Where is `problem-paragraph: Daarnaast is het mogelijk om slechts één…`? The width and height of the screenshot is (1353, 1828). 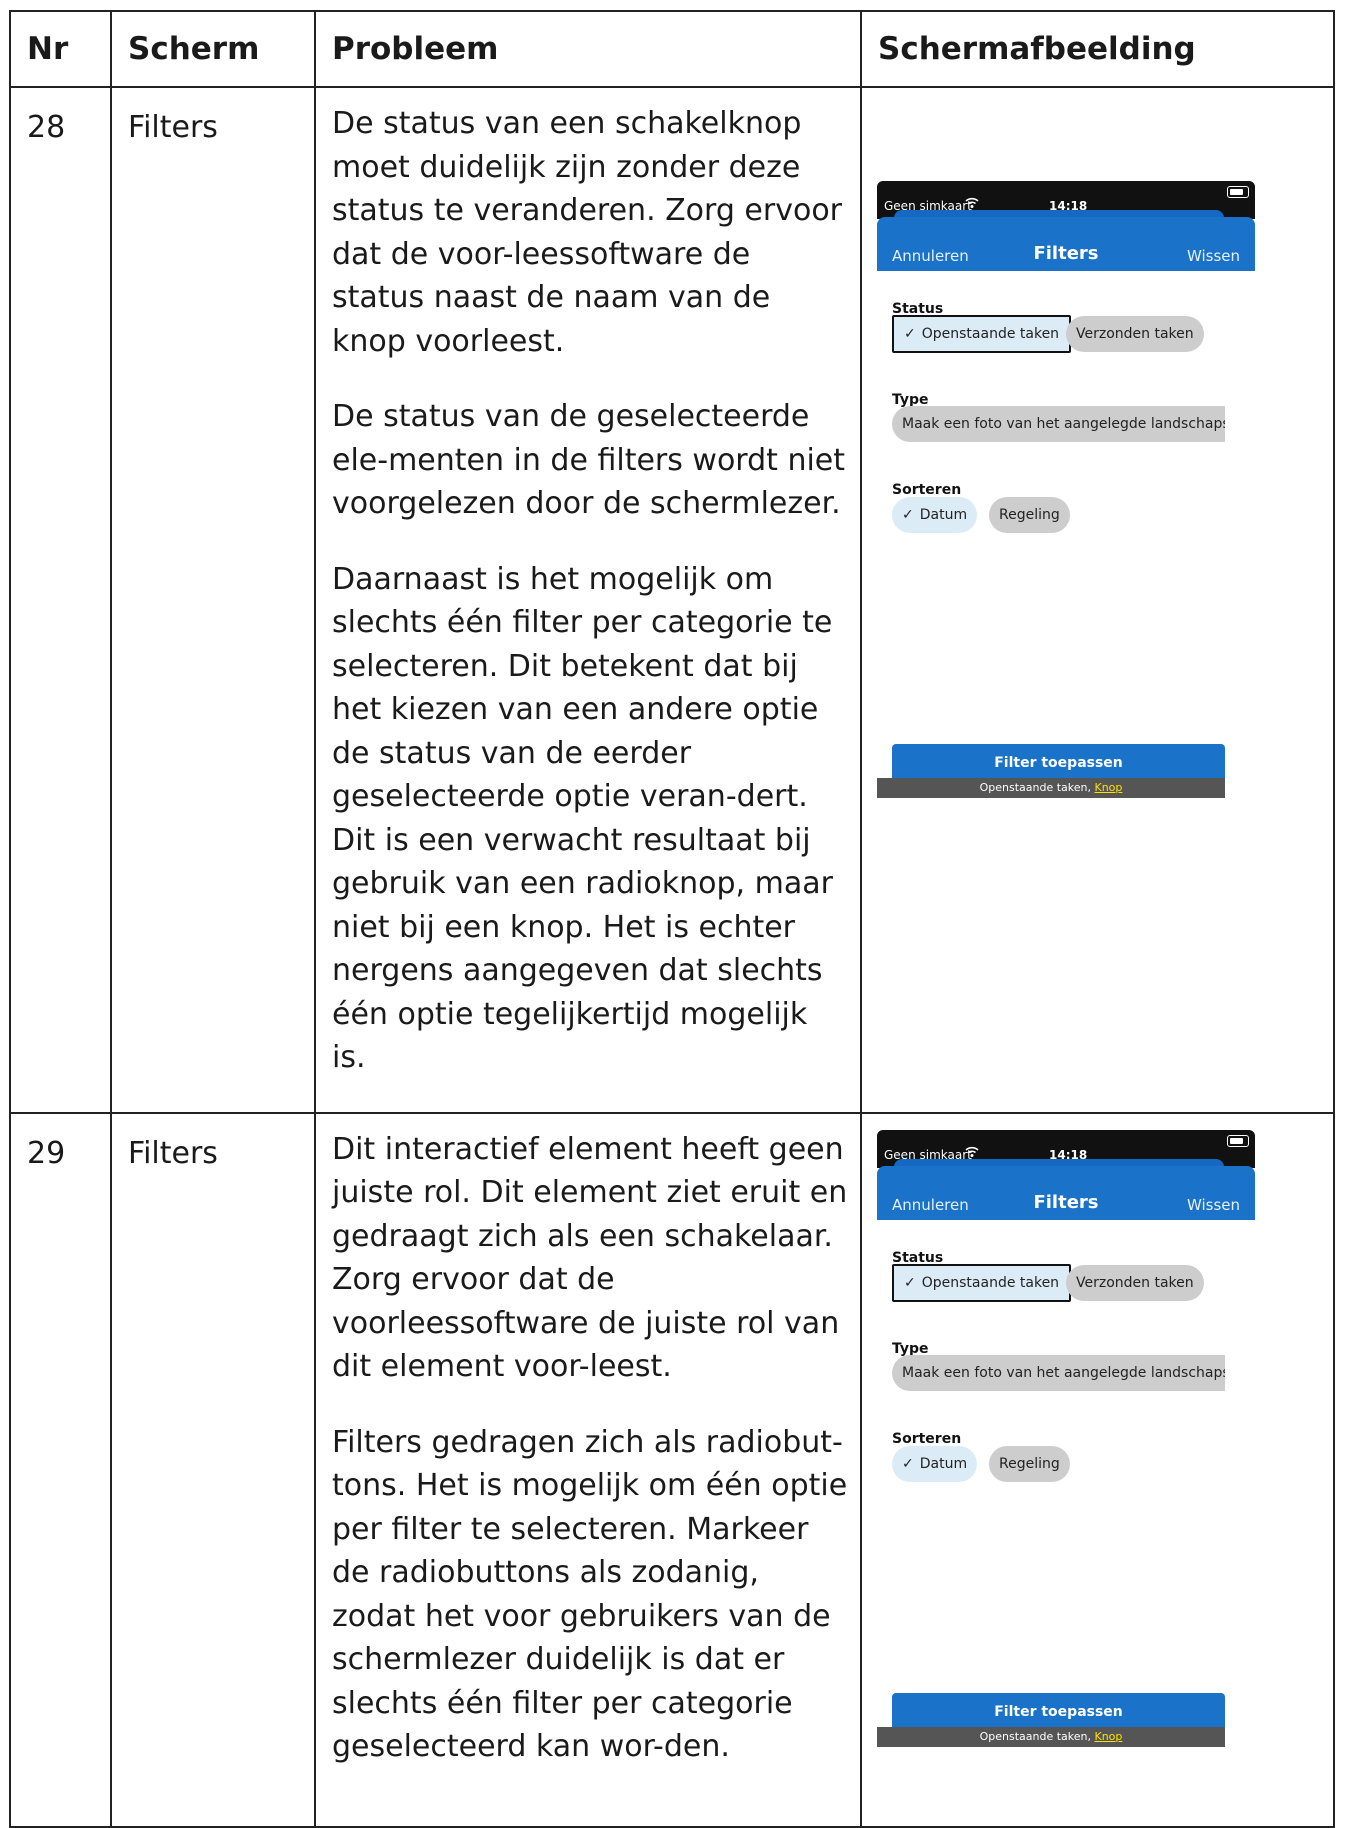
problem-paragraph: Daarnaast is het mogelijk om slechts één… is located at coordinates (582, 818).